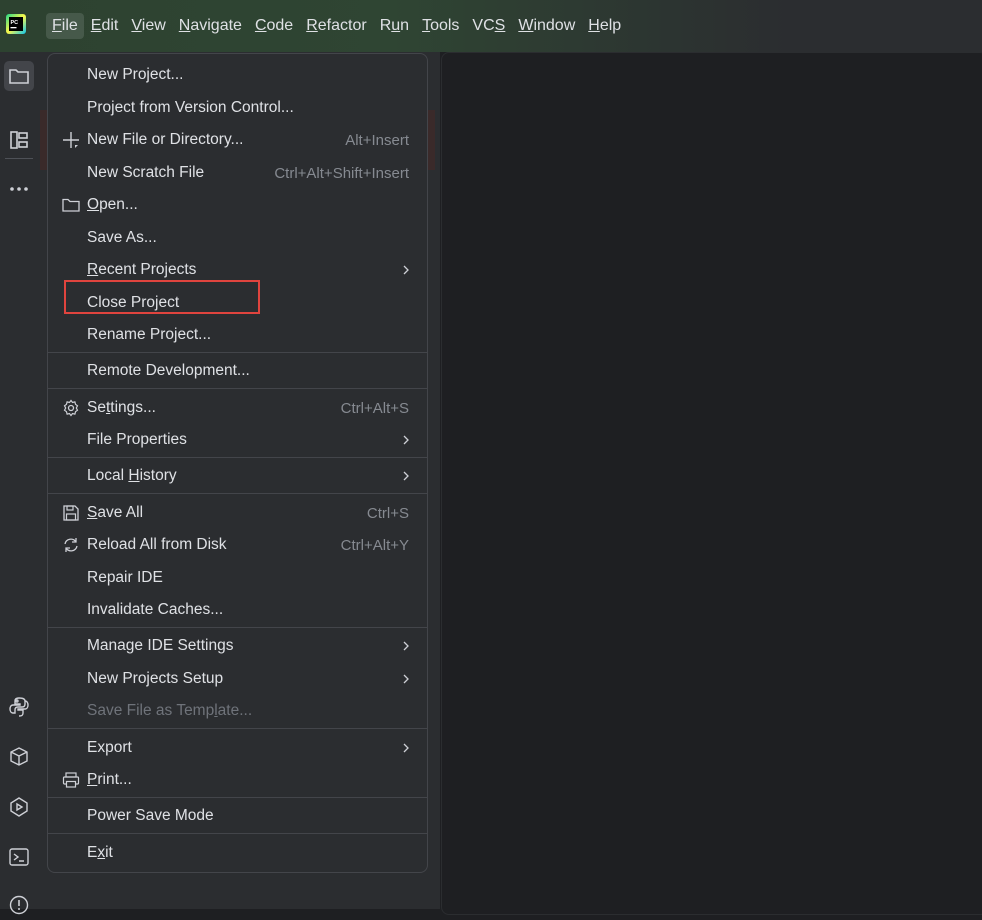 This screenshot has height=920, width=982. Describe the element at coordinates (238, 408) in the screenshot. I see `menu-item-settings: Settings... Ctrl+Alt+S` at that location.